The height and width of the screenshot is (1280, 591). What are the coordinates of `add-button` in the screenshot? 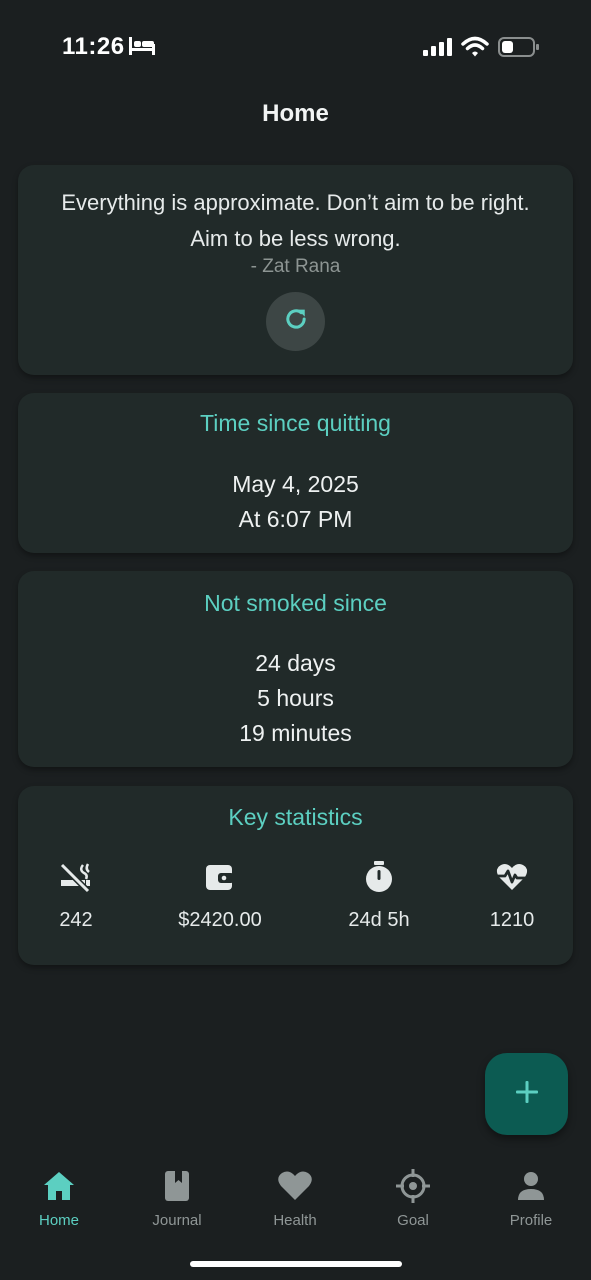 It's located at (526, 1094).